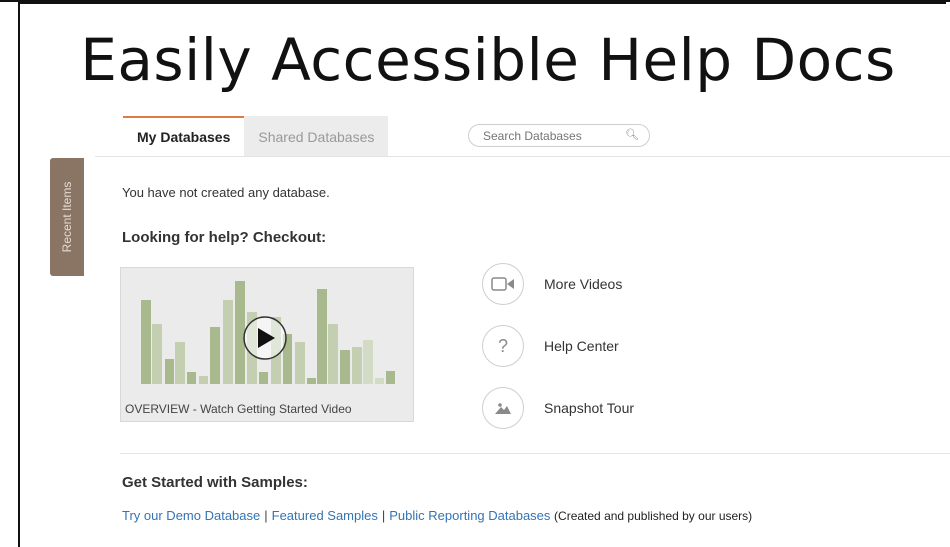 The height and width of the screenshot is (547, 950). Describe the element at coordinates (215, 482) in the screenshot. I see `samples-heading: Get Started with Samples:` at that location.